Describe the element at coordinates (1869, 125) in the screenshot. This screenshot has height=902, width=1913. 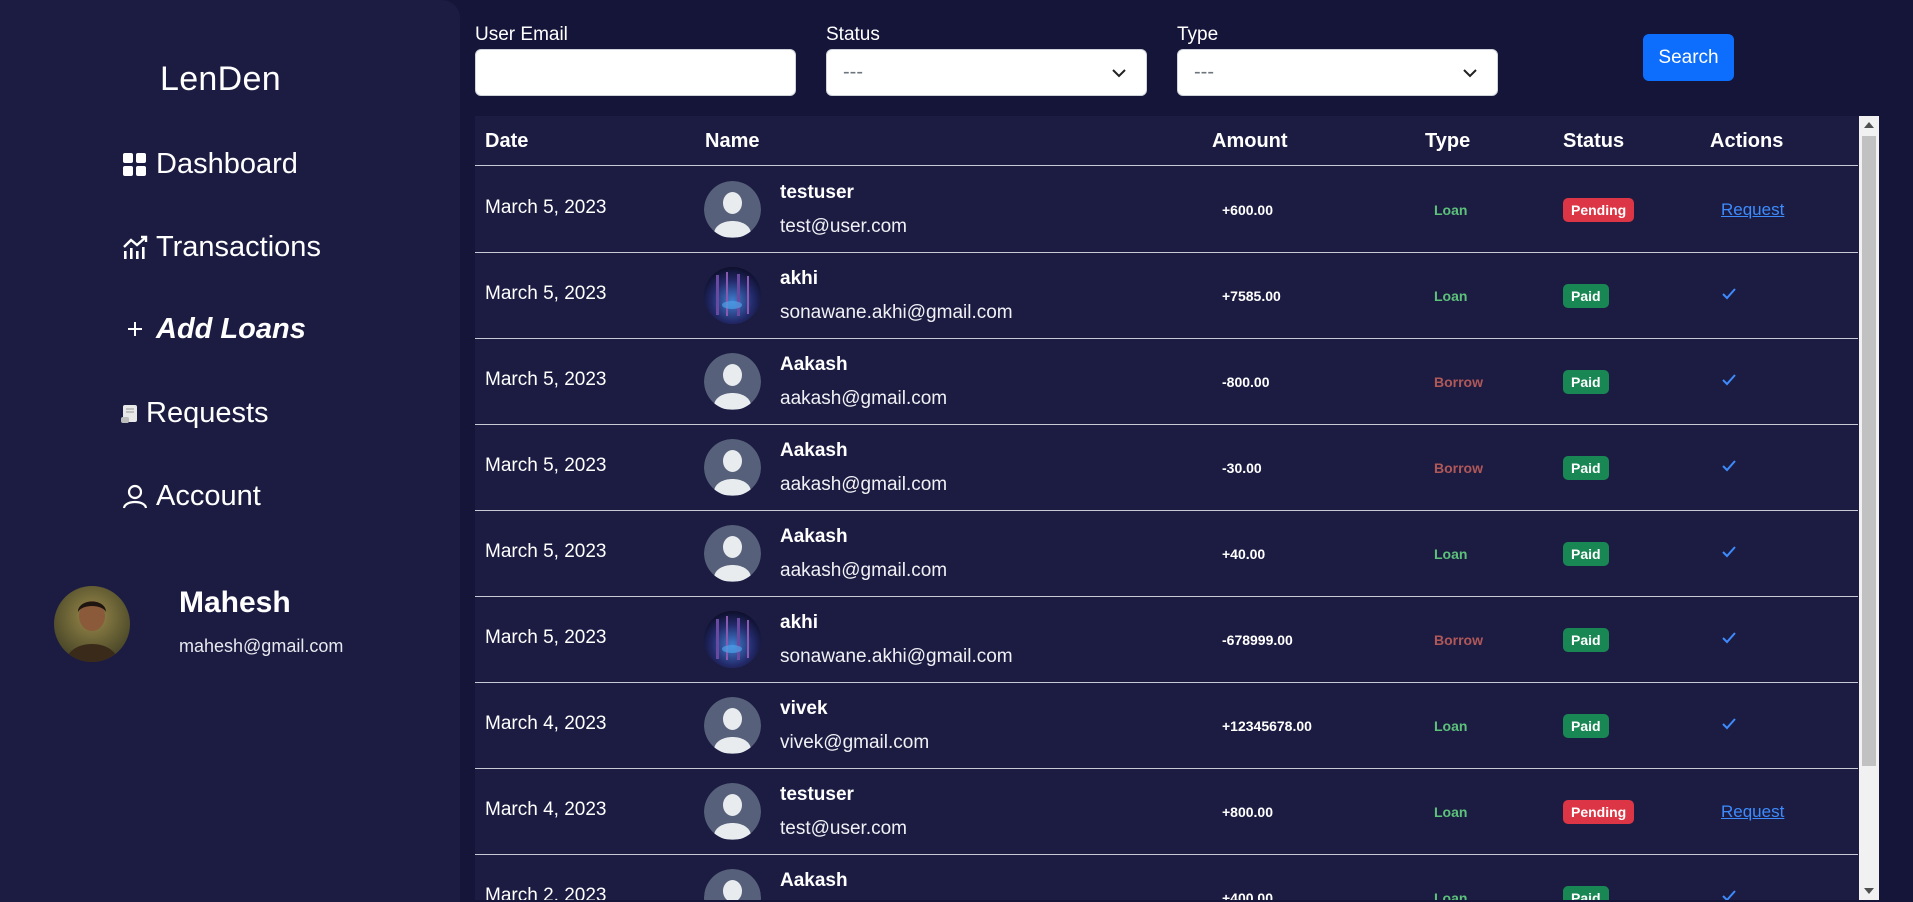
I see `scroll-up-arrow-icon` at that location.